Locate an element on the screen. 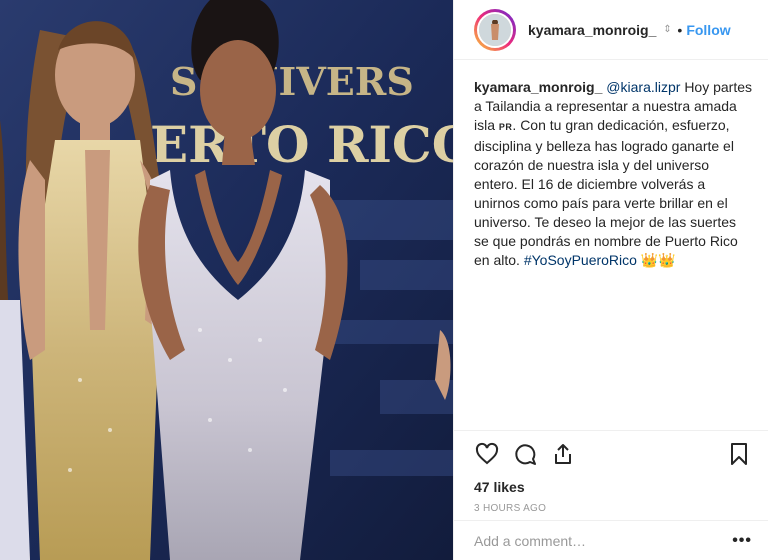  puerto-rico-flag-icon: PR is located at coordinates (505, 127).